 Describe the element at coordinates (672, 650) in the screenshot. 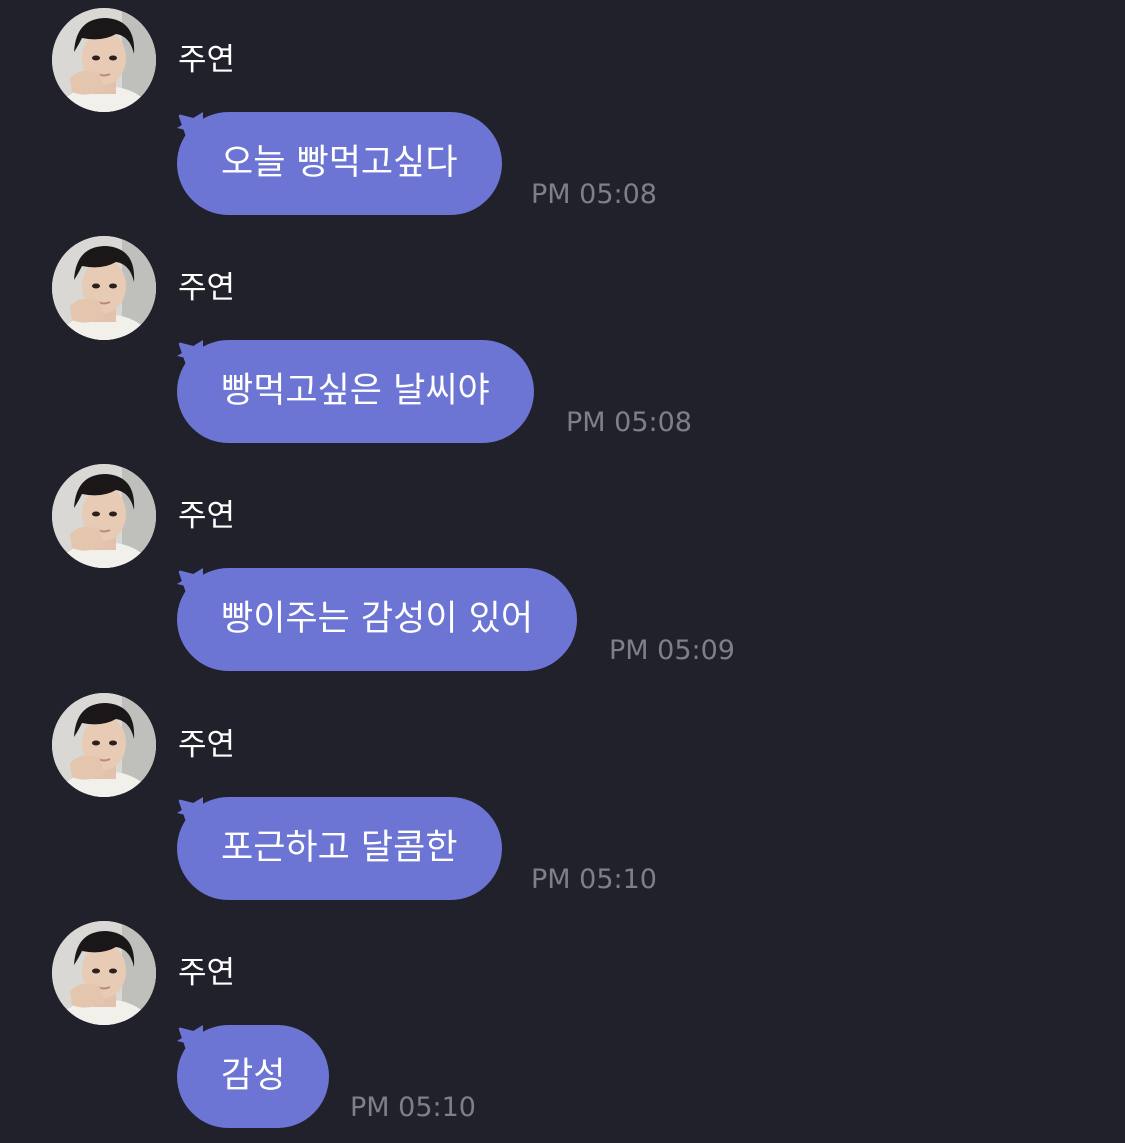

I see `message-timestamp: PM 05:09` at that location.